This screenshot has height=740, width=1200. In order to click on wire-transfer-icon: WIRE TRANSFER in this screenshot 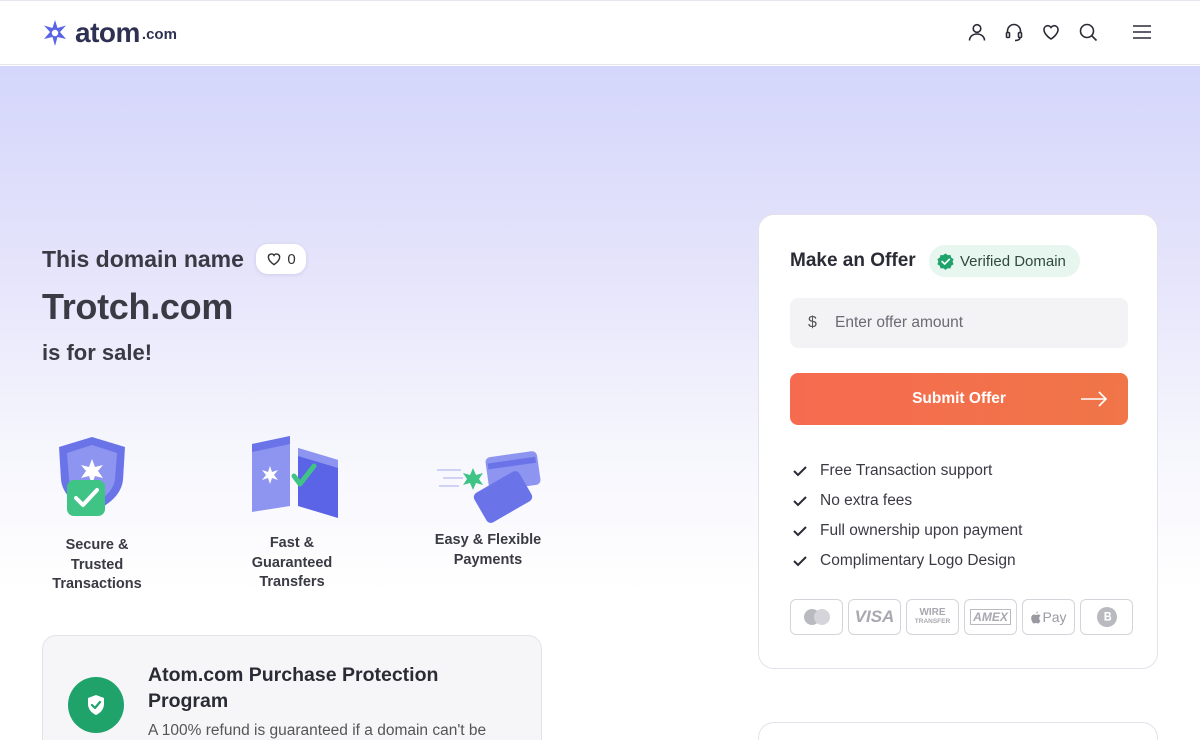, I will do `click(932, 617)`.